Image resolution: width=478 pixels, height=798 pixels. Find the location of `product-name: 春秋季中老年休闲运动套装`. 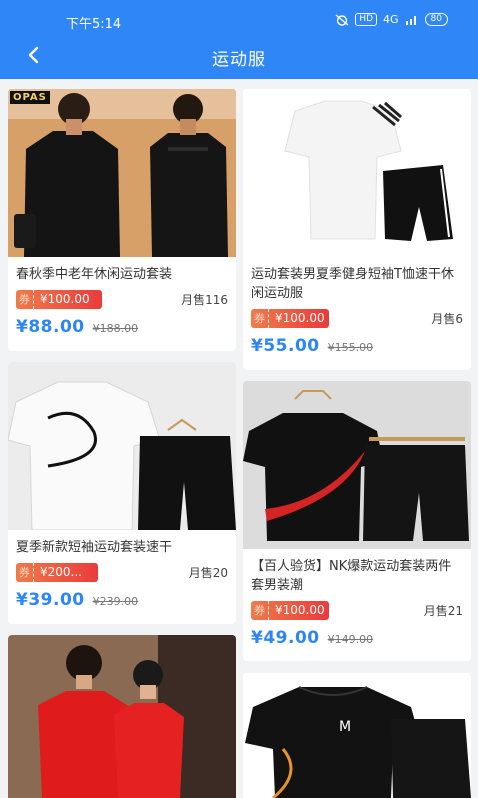

product-name: 春秋季中老年休闲运动套装 is located at coordinates (94, 274).